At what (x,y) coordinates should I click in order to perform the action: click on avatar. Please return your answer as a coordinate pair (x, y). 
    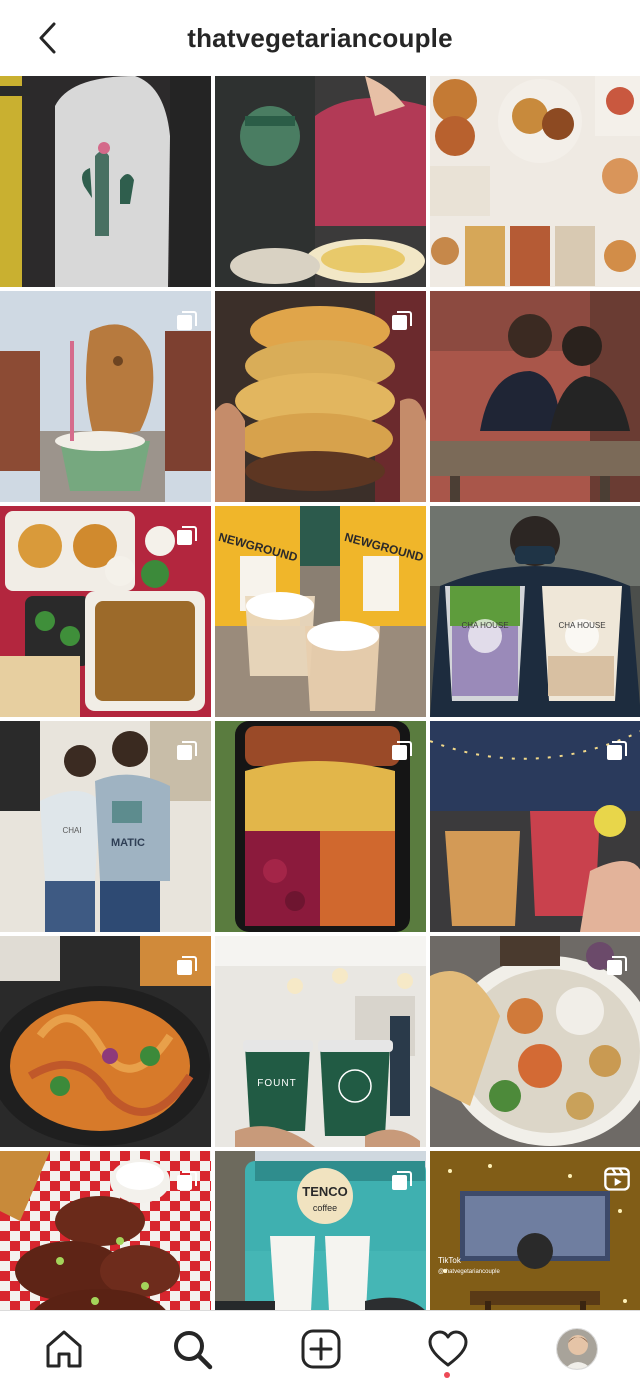
    Looking at the image, I should click on (577, 1349).